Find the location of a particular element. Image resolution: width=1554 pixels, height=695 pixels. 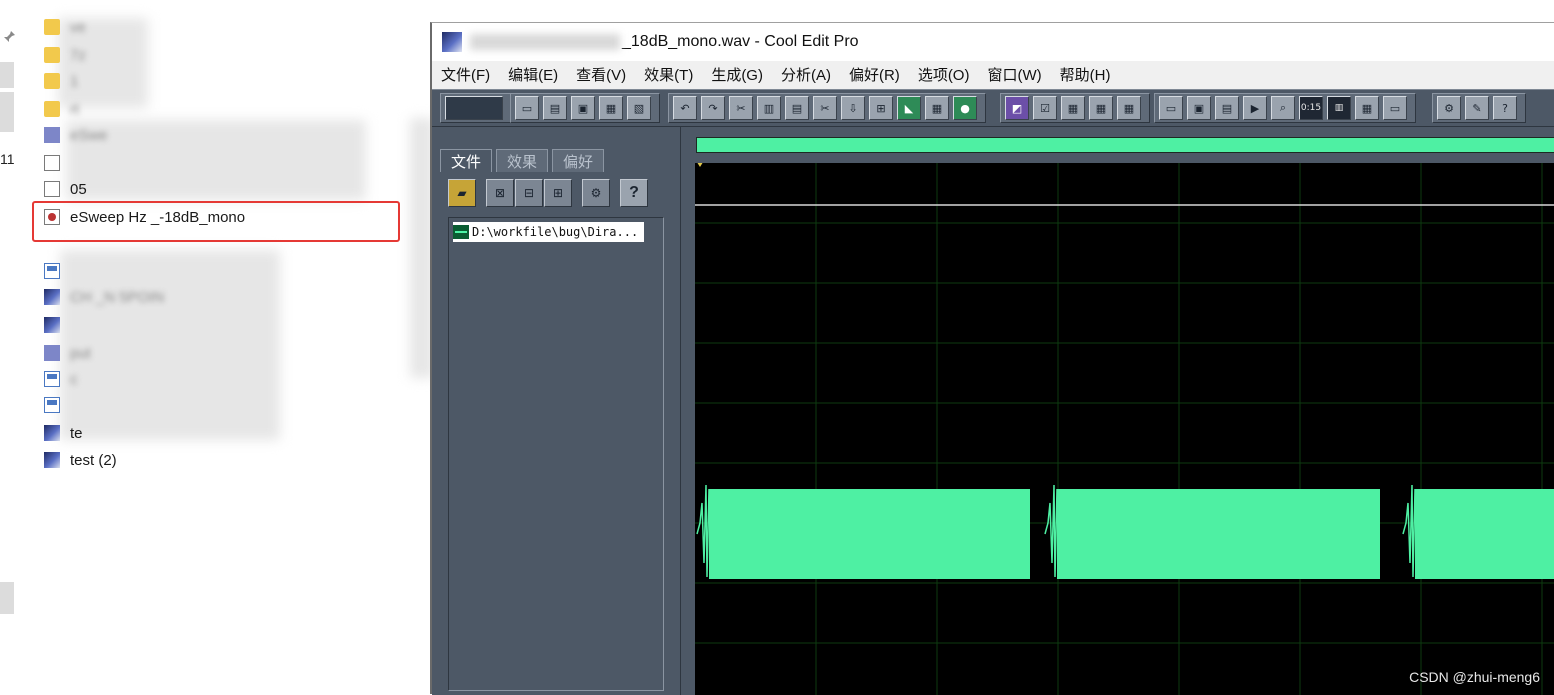

toolbar-group-help: ⚙ ✎ ? is located at coordinates (1479, 108).